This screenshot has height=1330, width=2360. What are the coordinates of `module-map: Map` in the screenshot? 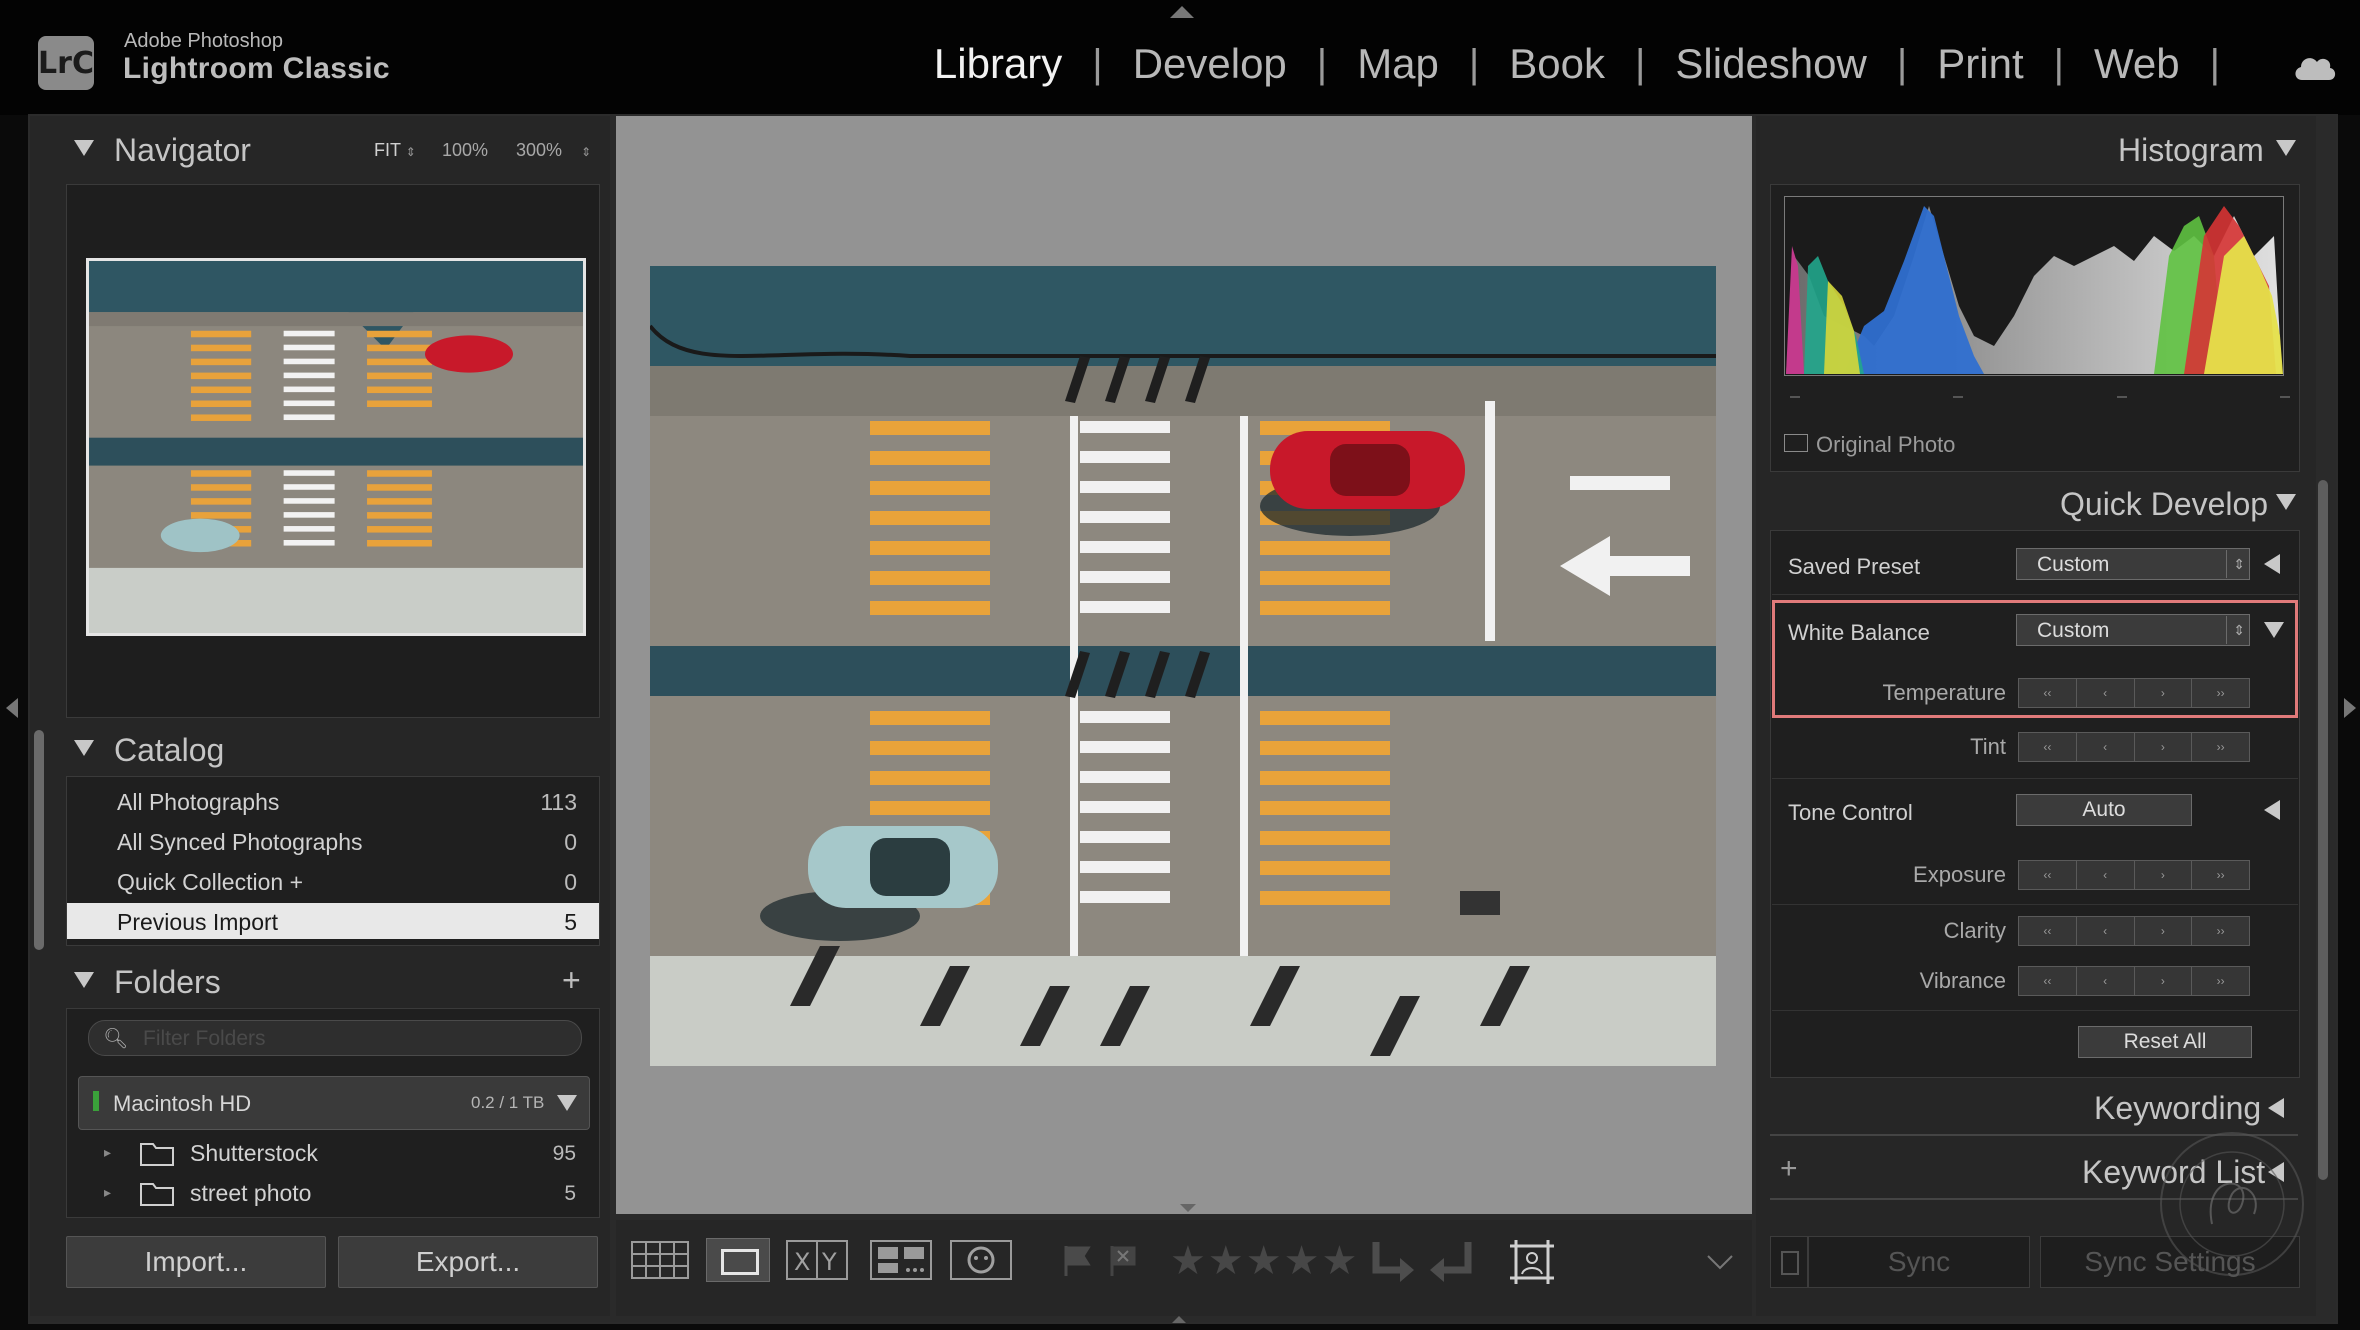 It's located at (1398, 64).